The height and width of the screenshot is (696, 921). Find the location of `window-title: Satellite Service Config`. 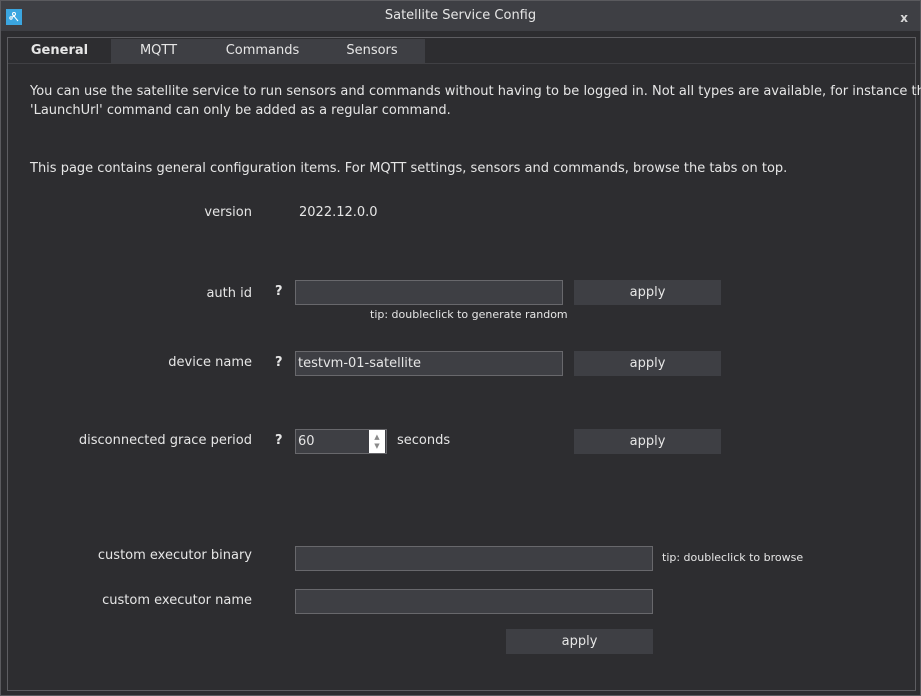

window-title: Satellite Service Config is located at coordinates (460, 15).